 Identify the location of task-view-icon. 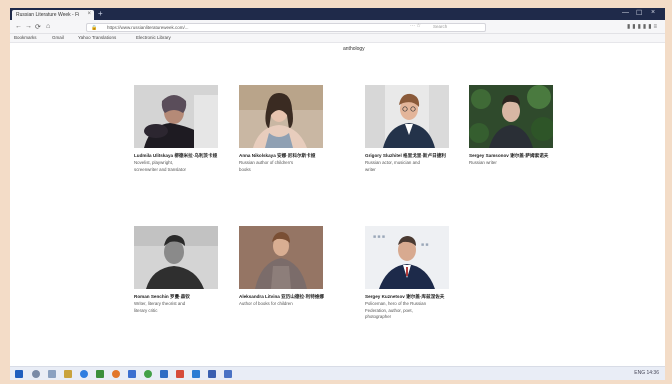
(52, 374).